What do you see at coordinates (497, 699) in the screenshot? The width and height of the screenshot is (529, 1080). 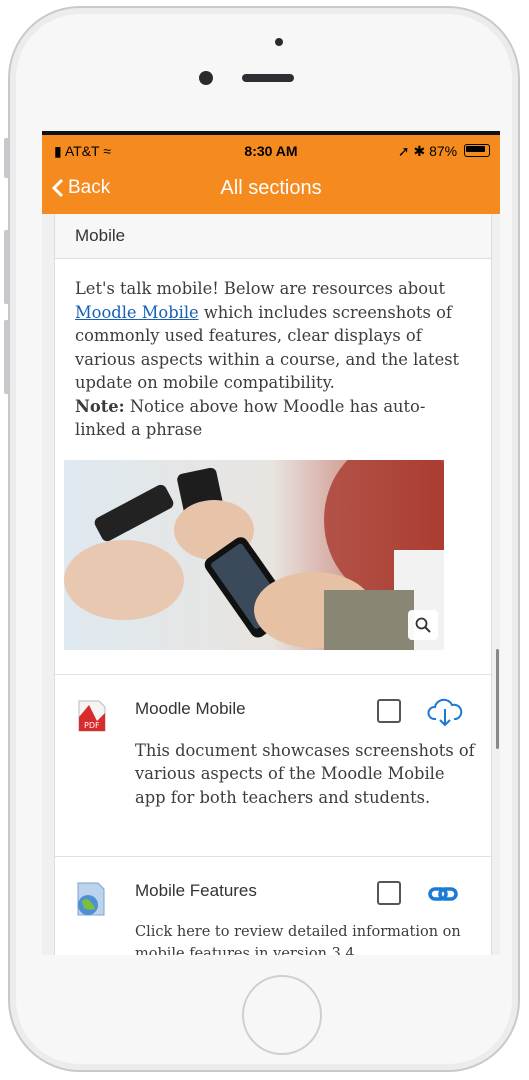 I see `scrollbar` at bounding box center [497, 699].